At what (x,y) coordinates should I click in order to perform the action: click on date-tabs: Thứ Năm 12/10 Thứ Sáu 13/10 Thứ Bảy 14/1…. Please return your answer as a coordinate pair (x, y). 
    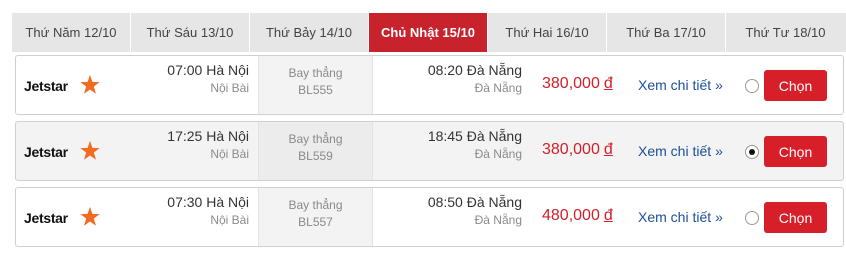
    Looking at the image, I should click on (429, 32).